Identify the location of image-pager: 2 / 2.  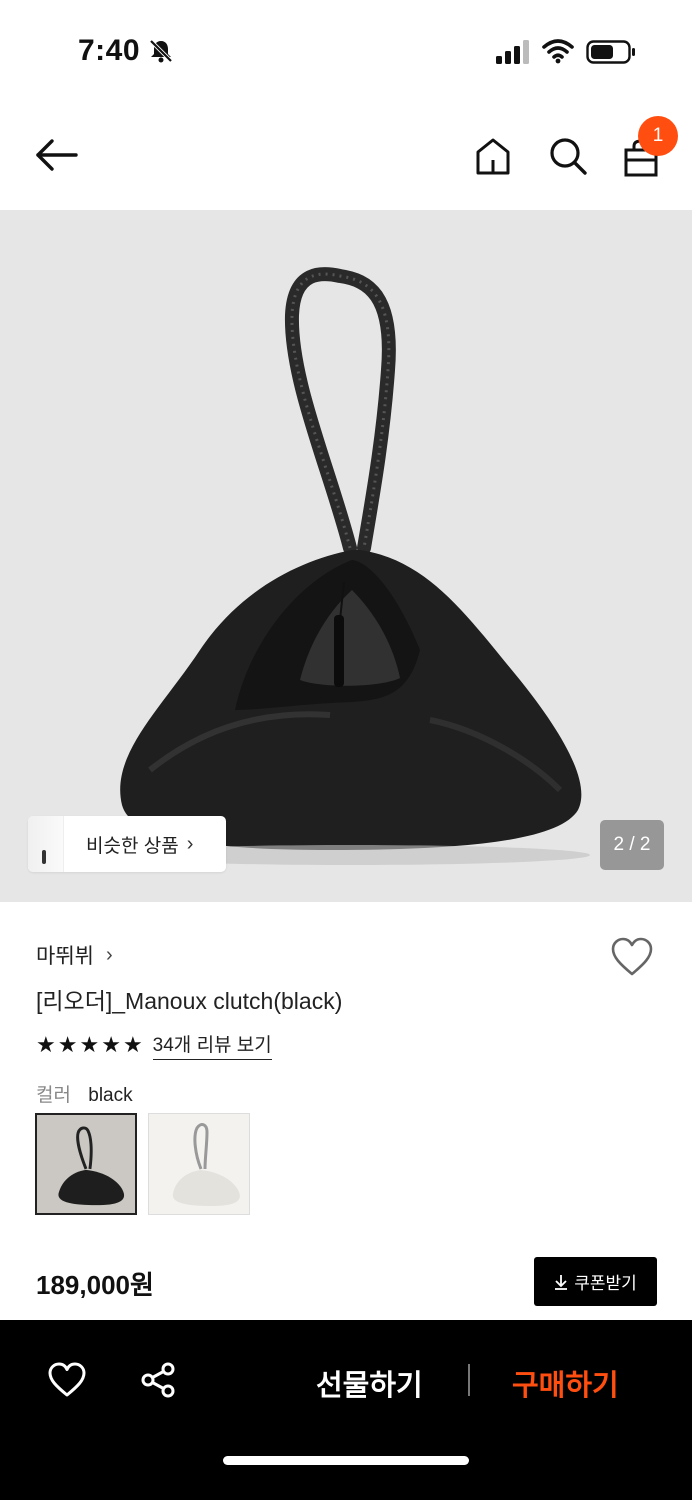
(632, 845).